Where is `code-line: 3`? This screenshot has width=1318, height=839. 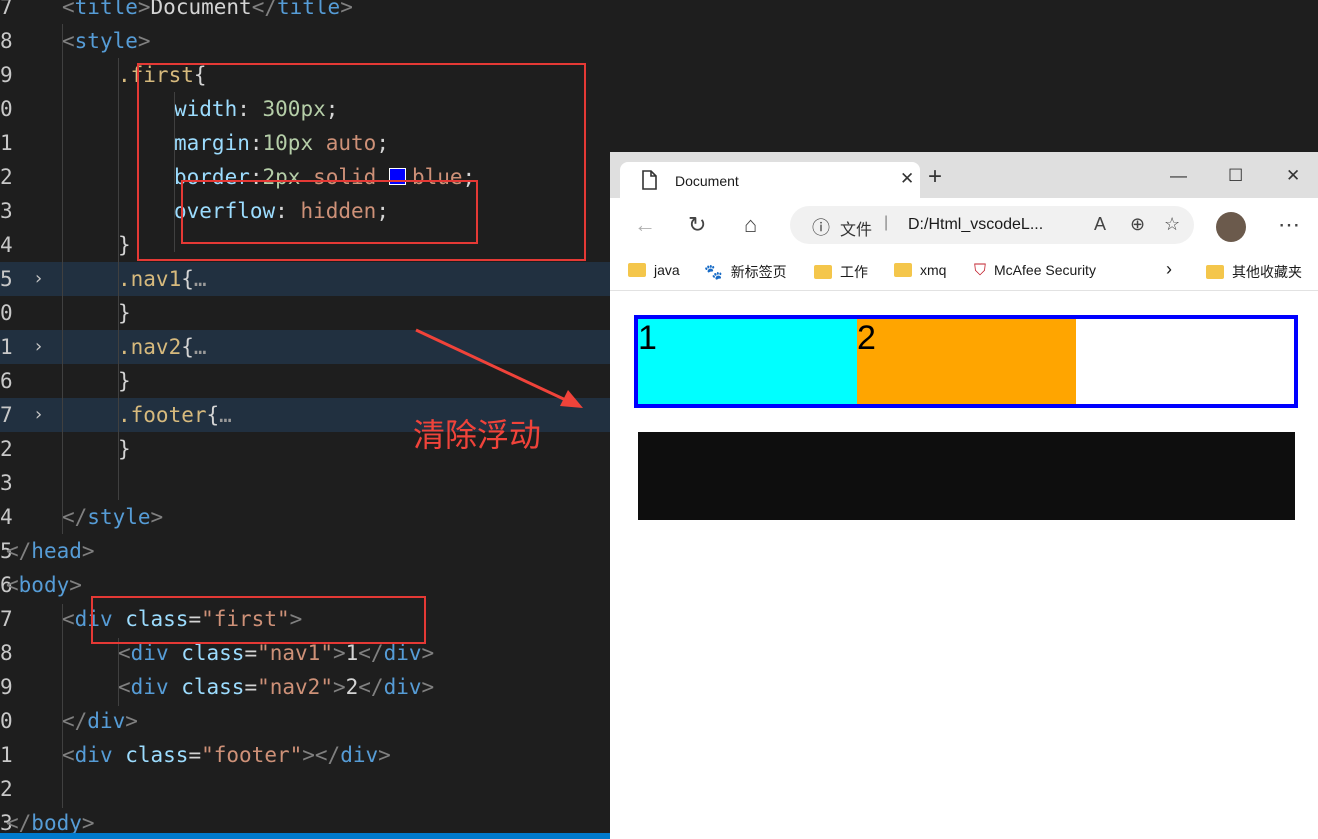
code-line: 3 is located at coordinates (305, 483).